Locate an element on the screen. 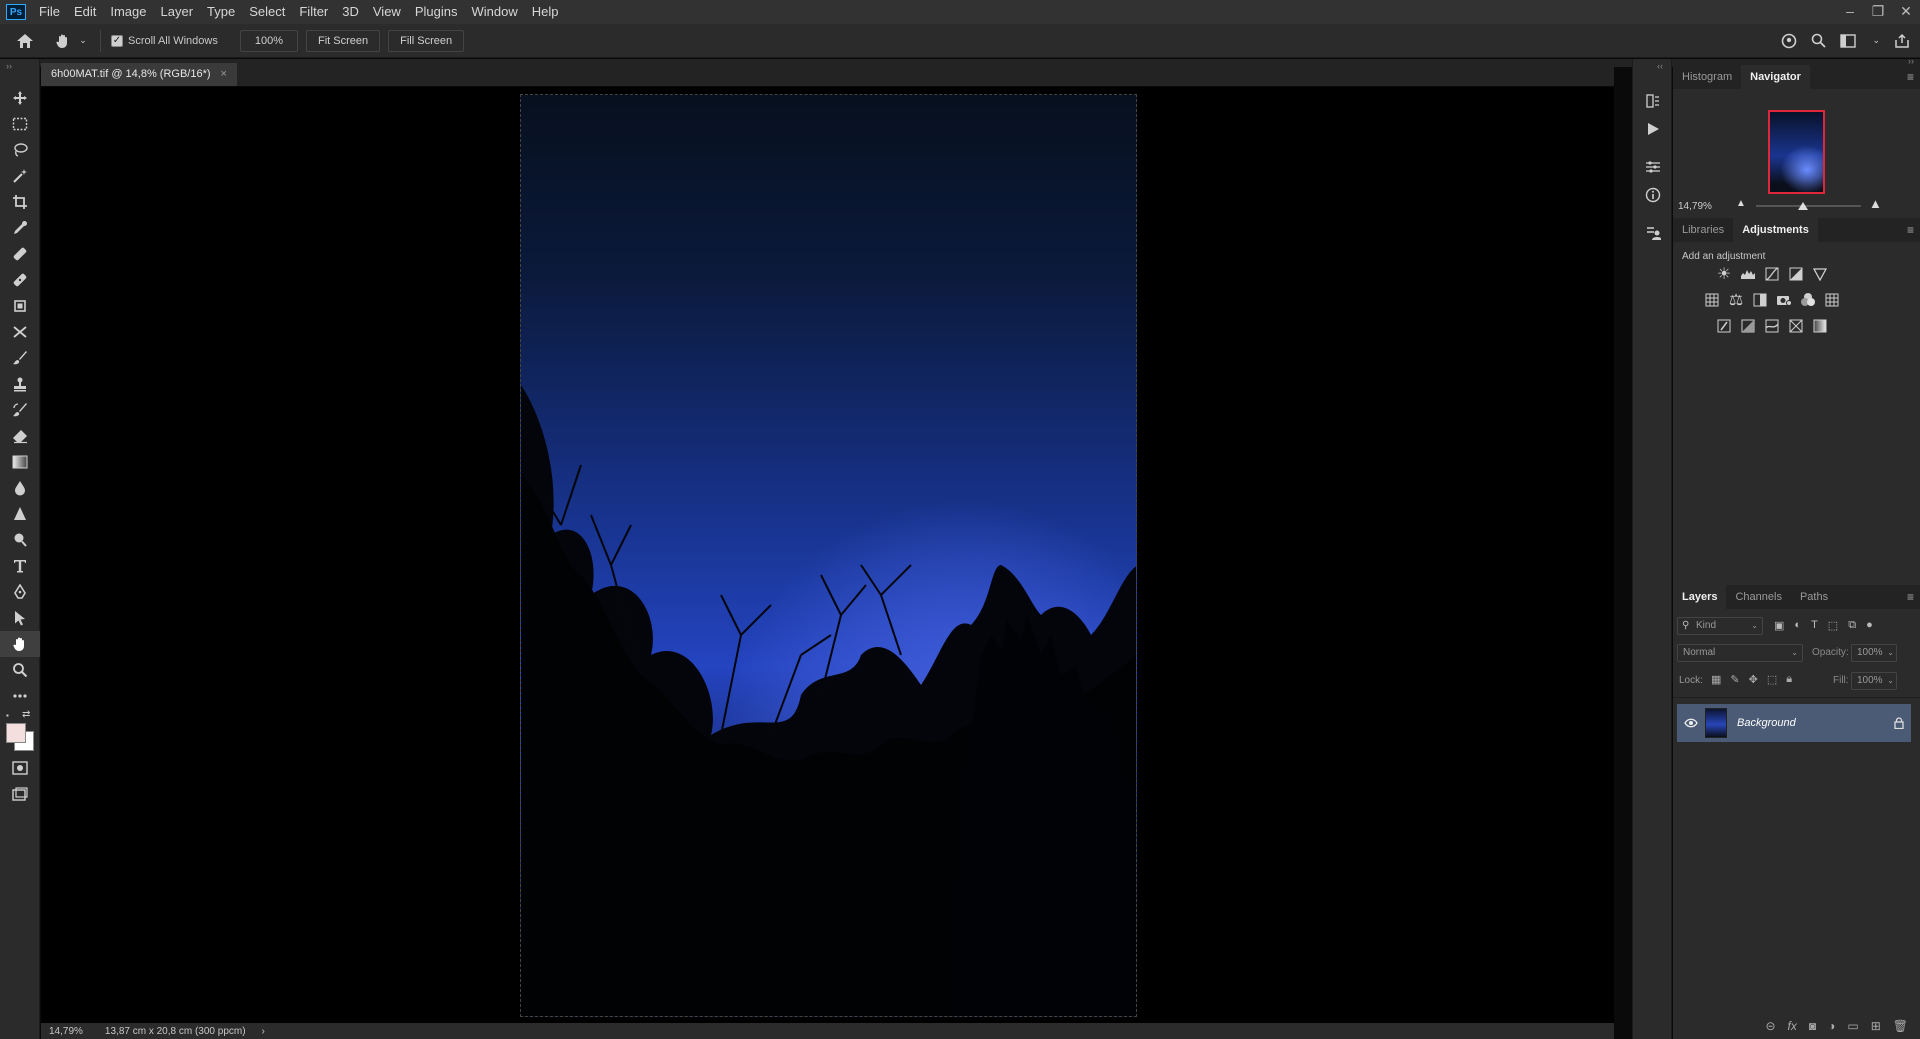 This screenshot has height=1039, width=1920. spot-healing-tool-icon is located at coordinates (20, 254).